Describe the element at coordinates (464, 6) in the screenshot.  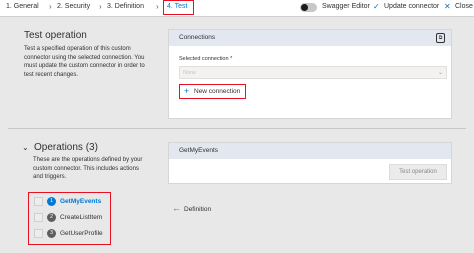
I see `close-button: Close` at that location.